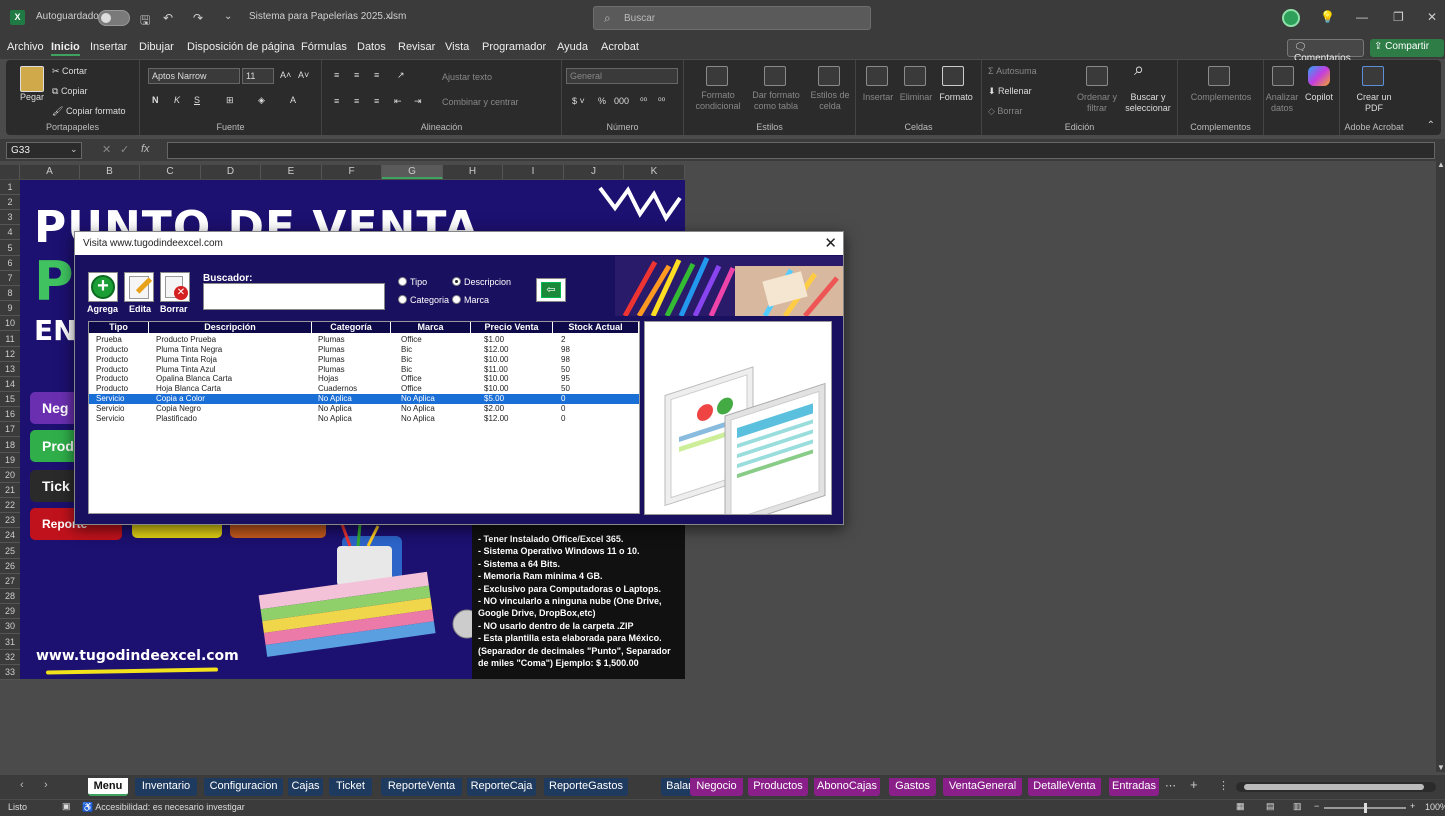  Describe the element at coordinates (470, 300) in the screenshot. I see `radio-marca: Marca` at that location.